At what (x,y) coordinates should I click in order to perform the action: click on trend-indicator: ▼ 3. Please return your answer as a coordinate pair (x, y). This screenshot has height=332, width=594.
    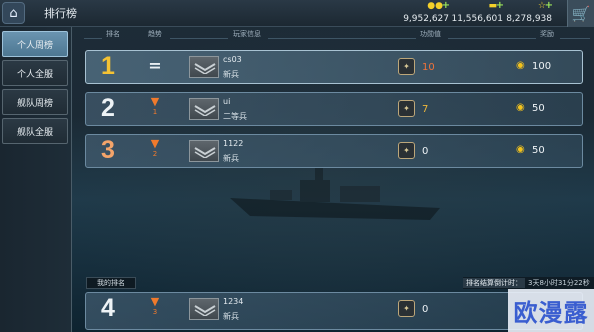
    Looking at the image, I should click on (155, 306).